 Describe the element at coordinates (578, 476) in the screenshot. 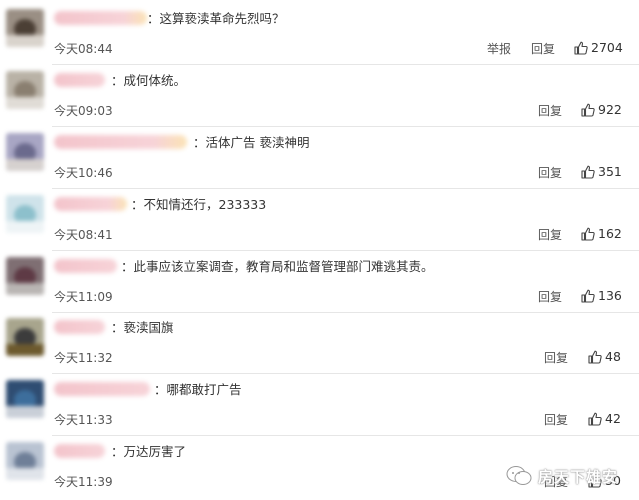

I see `watermark-text: 房天下雄安` at that location.